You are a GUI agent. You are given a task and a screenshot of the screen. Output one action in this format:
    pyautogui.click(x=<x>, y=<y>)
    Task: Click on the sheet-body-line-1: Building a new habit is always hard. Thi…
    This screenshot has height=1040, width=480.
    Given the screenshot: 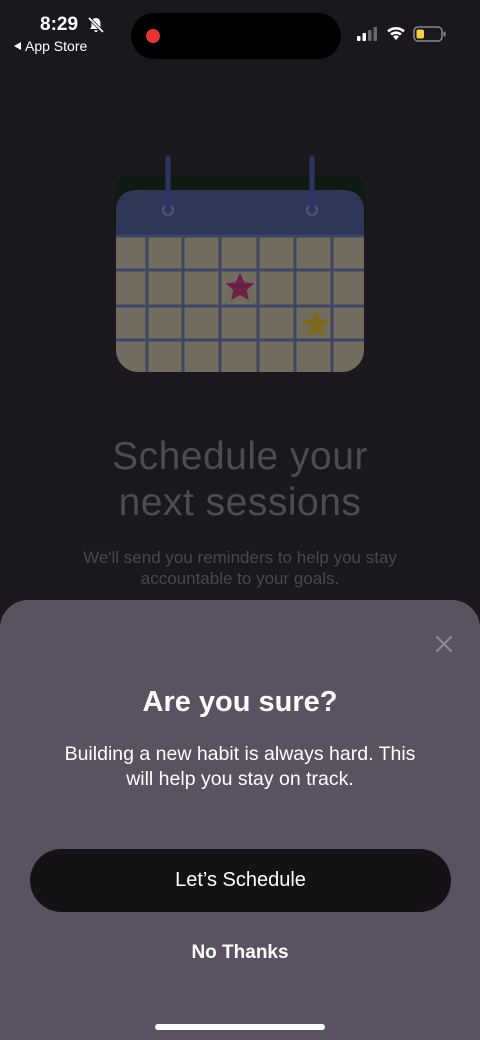 What is the action you would take?
    pyautogui.click(x=240, y=754)
    